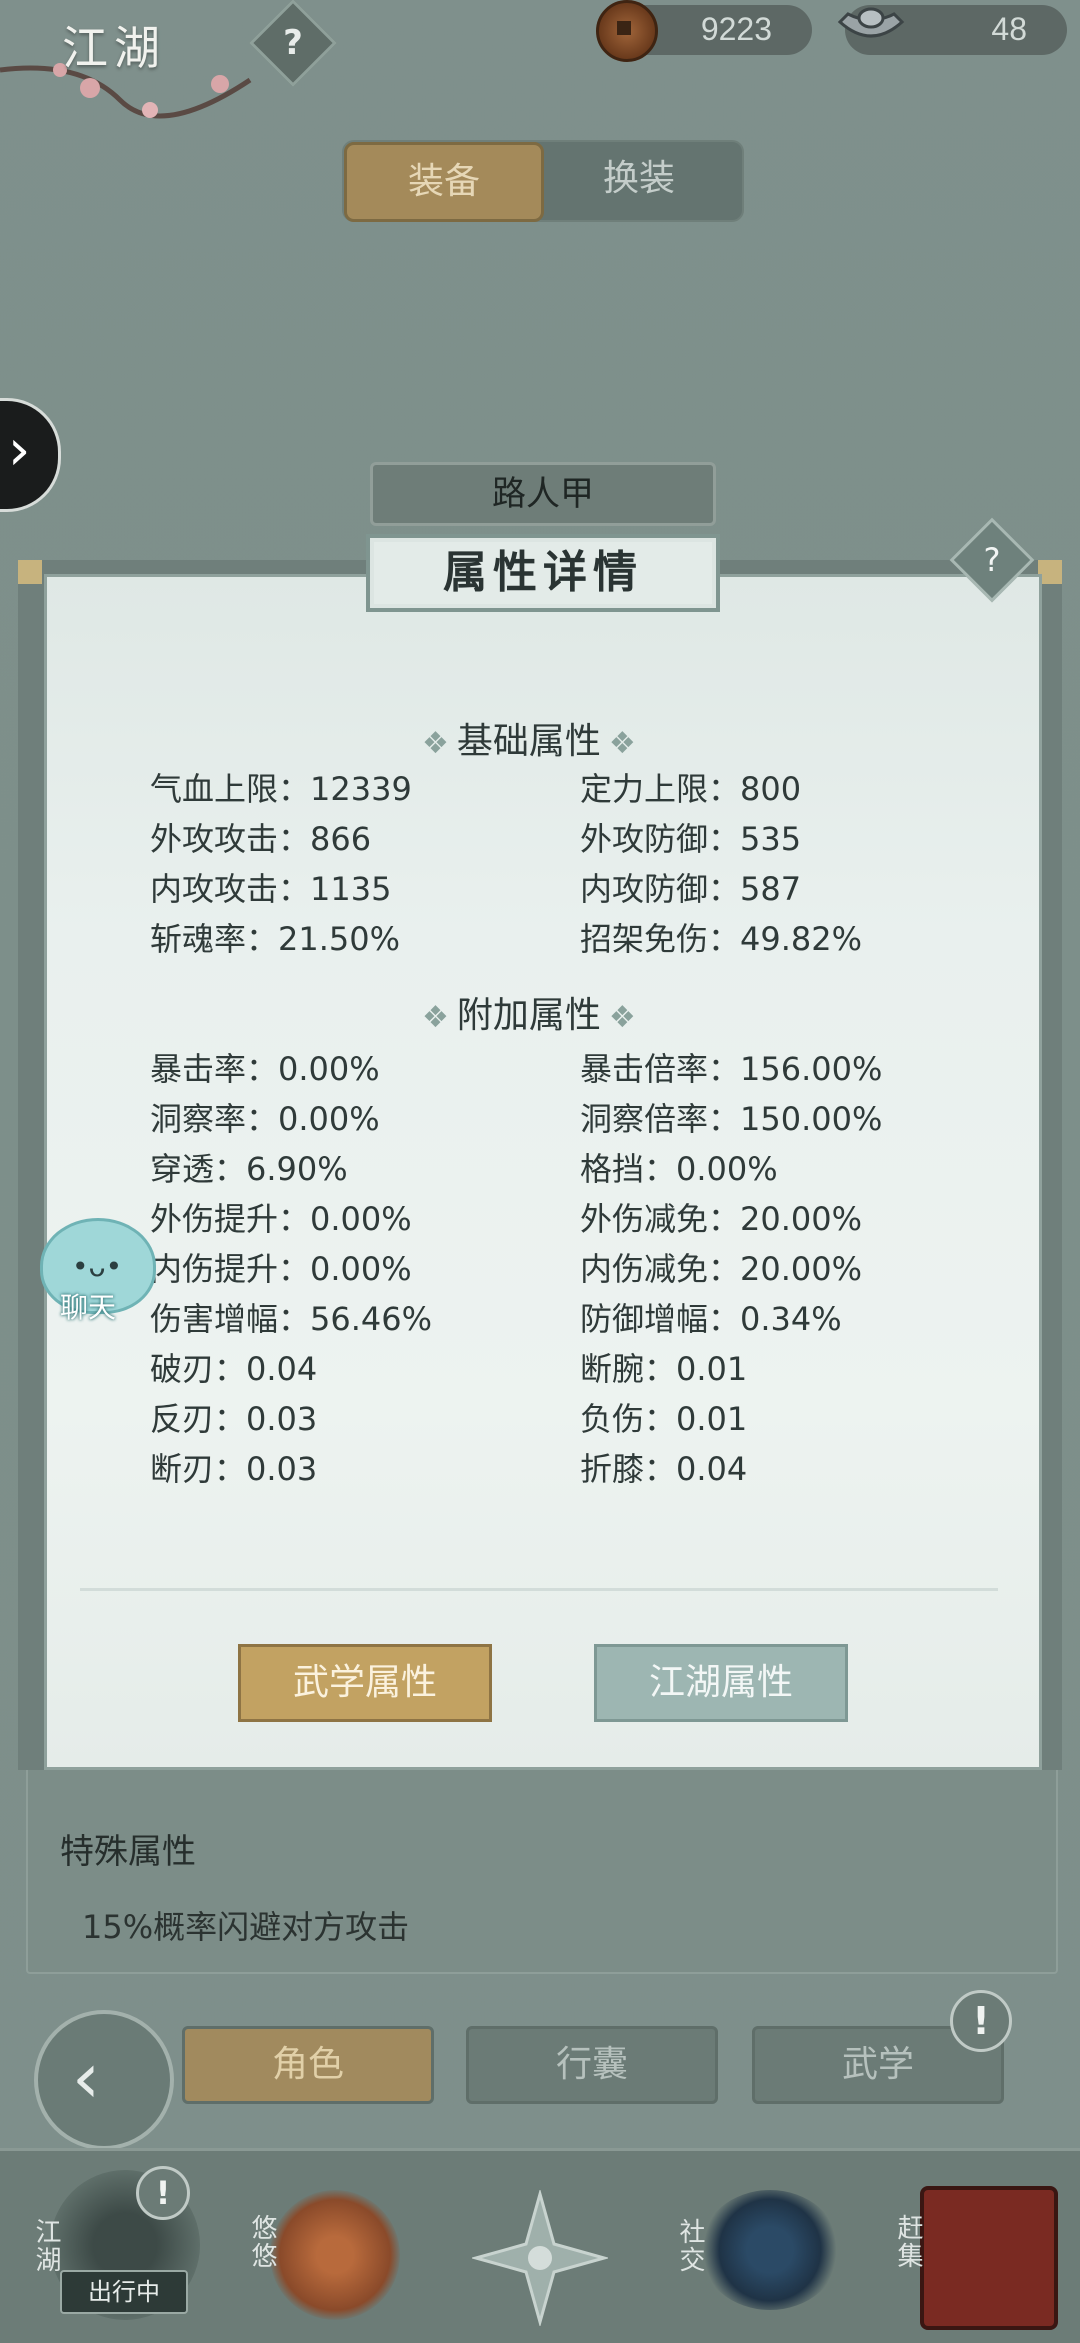 The height and width of the screenshot is (2343, 1080). What do you see at coordinates (291, 1319) in the screenshot?
I see `stat-left: 伤害增幅：56.46%` at bounding box center [291, 1319].